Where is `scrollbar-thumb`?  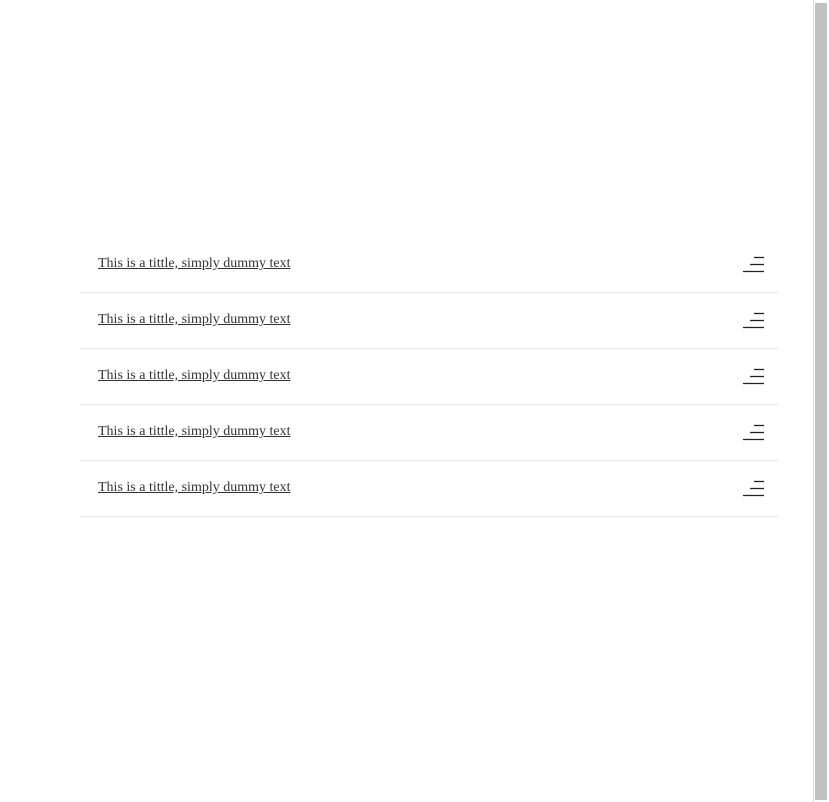 scrollbar-thumb is located at coordinates (821, 401).